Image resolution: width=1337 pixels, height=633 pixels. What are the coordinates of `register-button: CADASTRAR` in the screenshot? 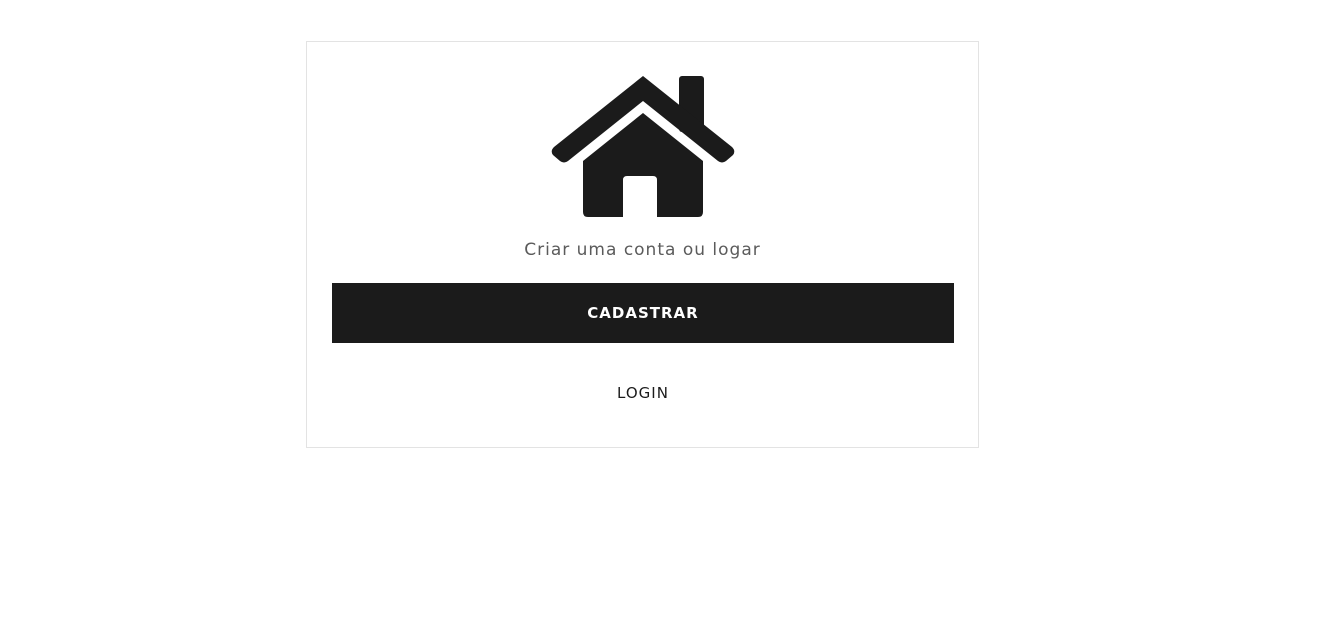 It's located at (643, 313).